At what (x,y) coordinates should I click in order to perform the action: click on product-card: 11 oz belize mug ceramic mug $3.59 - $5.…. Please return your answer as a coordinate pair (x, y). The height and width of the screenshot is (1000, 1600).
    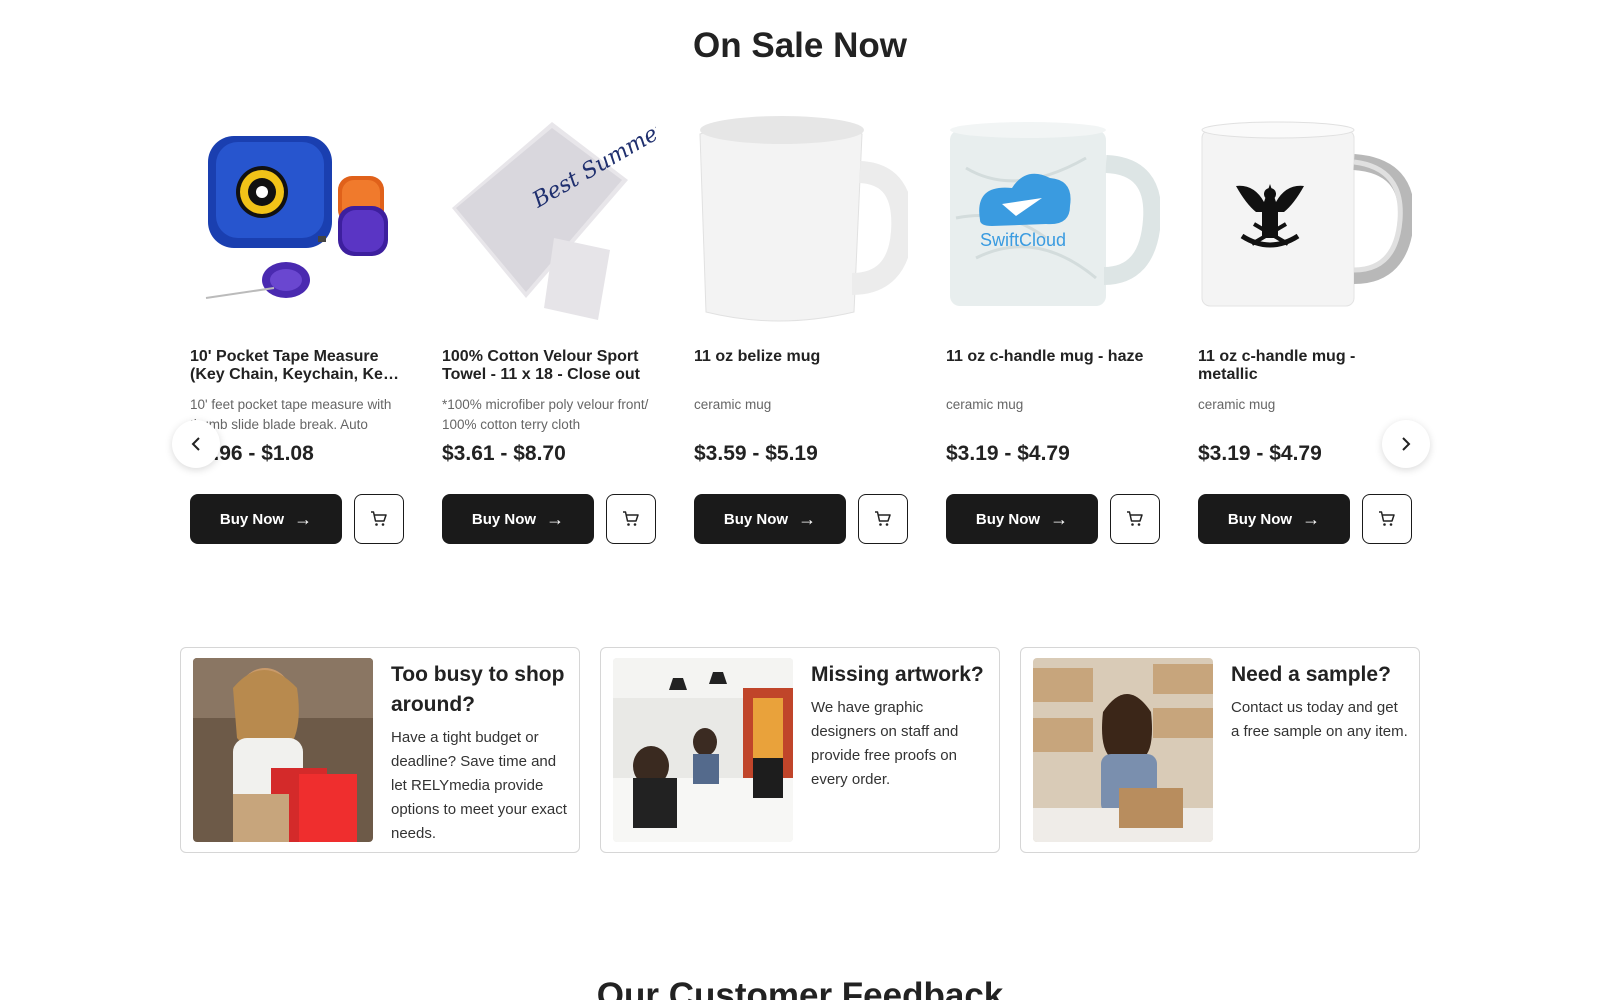
    Looking at the image, I should click on (801, 326).